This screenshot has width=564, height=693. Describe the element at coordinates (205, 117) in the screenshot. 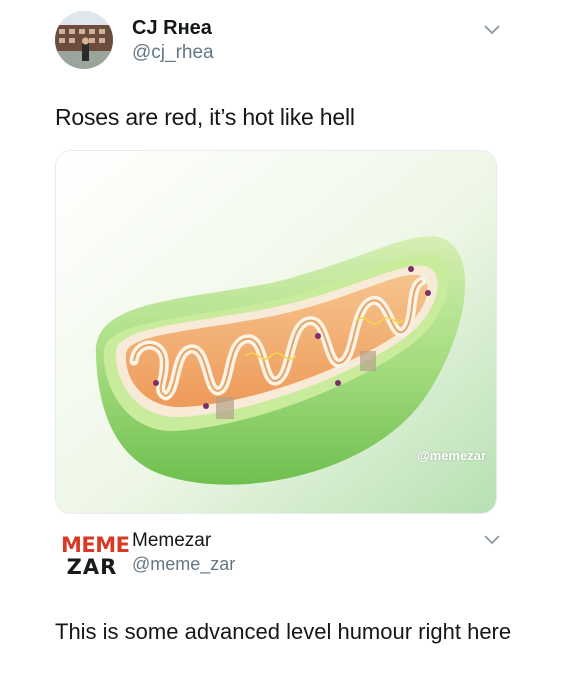

I see `tweet-text: Roses are red, it’s hot like hell` at that location.